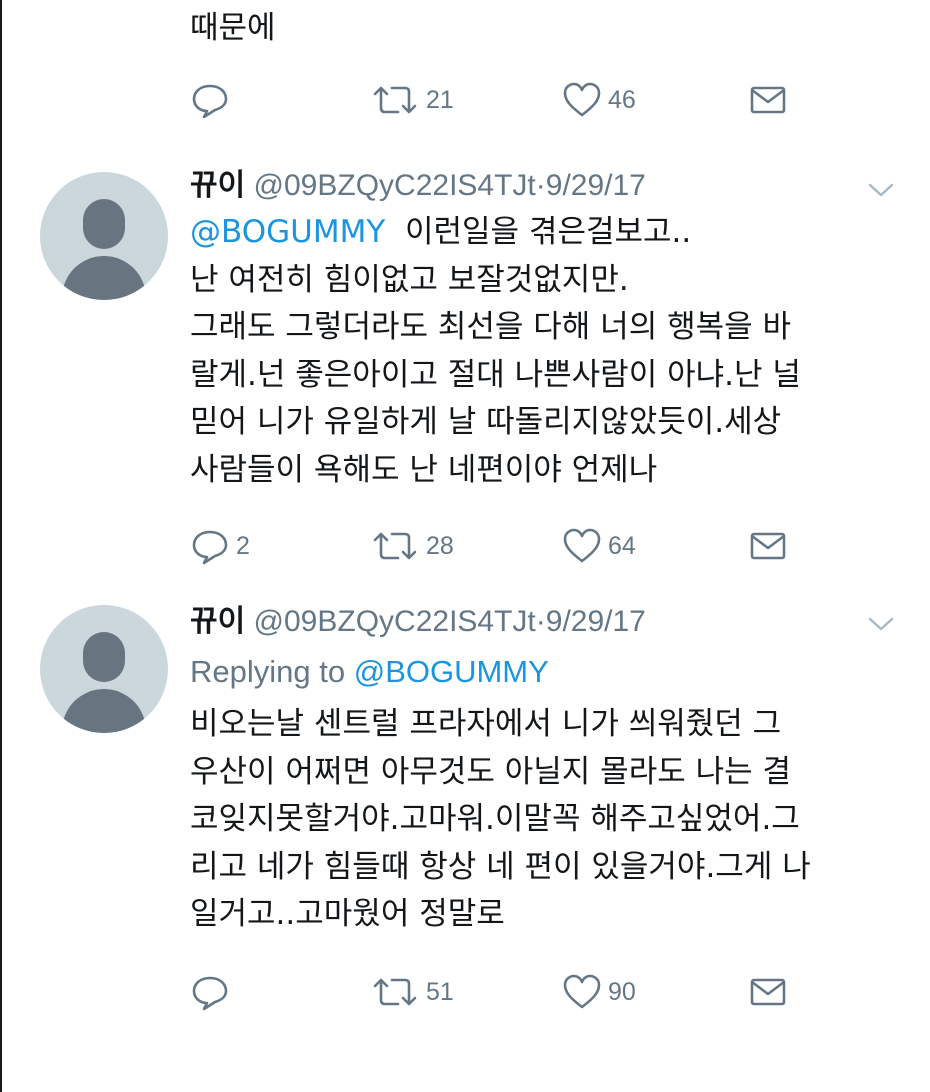 This screenshot has height=1092, width=930. Describe the element at coordinates (440, 991) in the screenshot. I see `retweet-count: 51` at that location.